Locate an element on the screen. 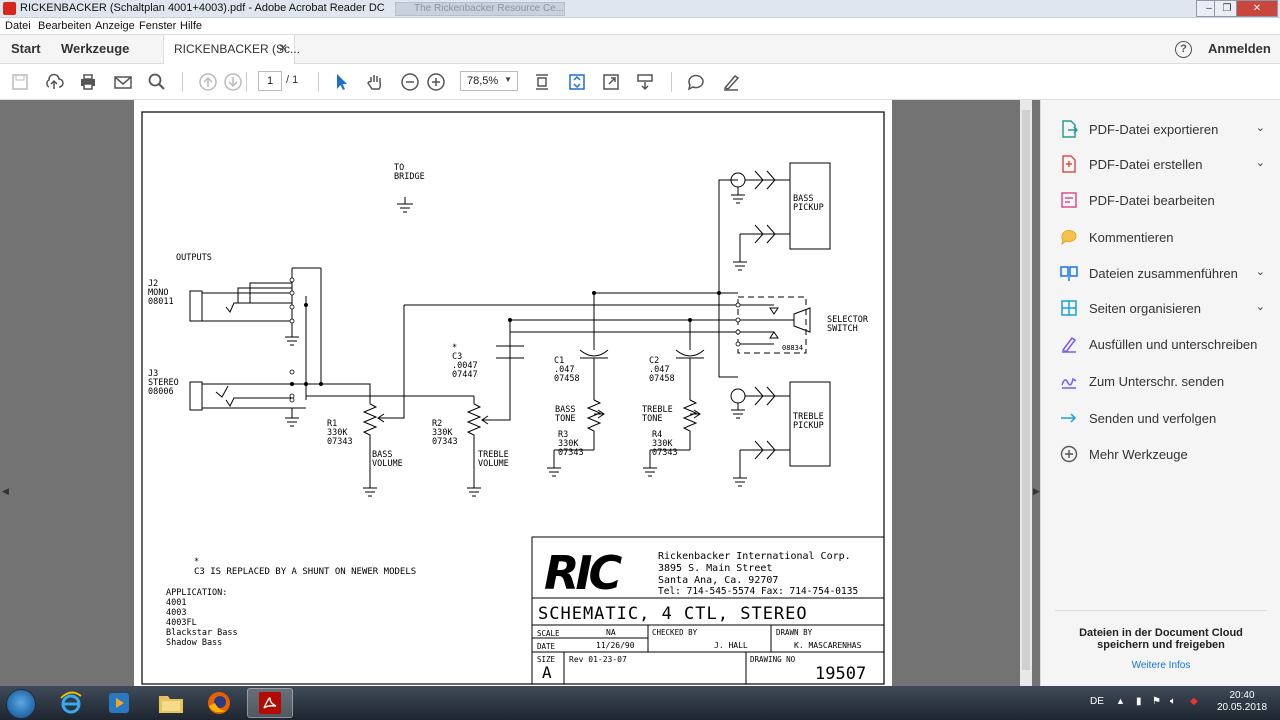  more-tools-item: Mehr Werkzeuge is located at coordinates (1168, 454).